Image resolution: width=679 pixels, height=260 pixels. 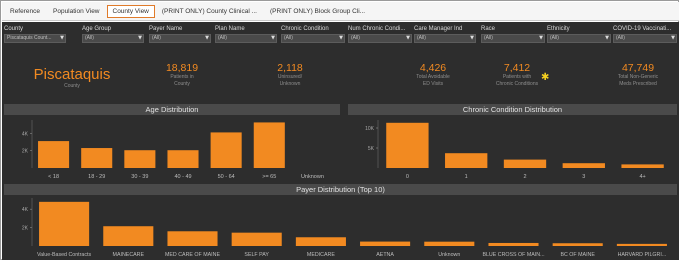 I want to click on kpi-ed-visits-label: Total Avoidable, so click(x=433, y=77).